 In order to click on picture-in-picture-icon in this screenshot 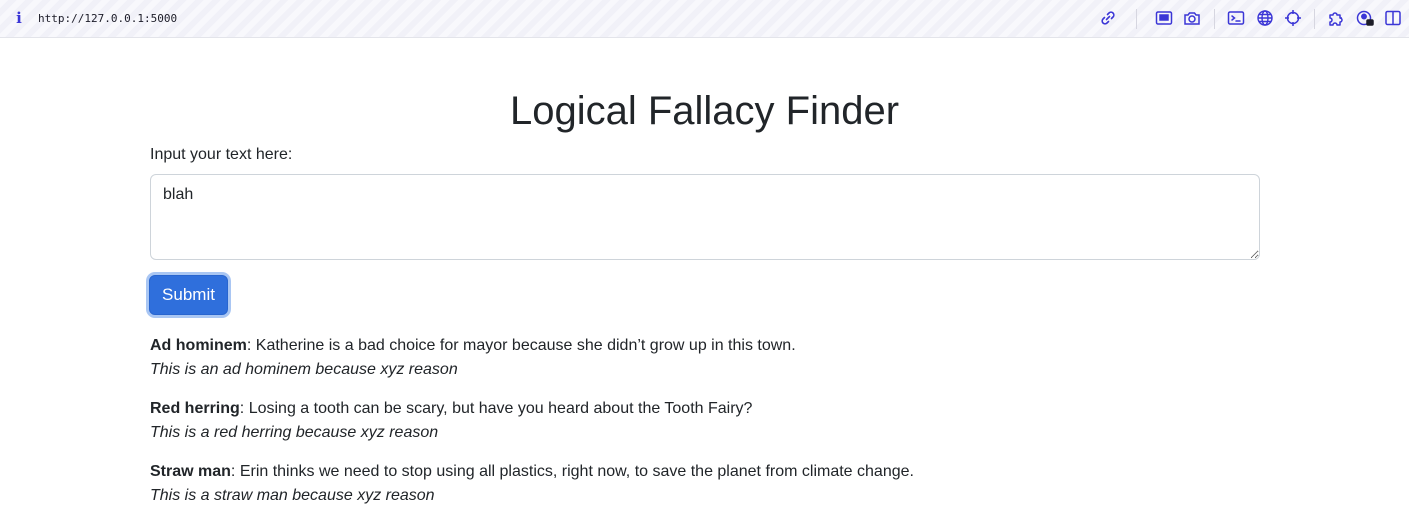, I will do `click(1164, 18)`.